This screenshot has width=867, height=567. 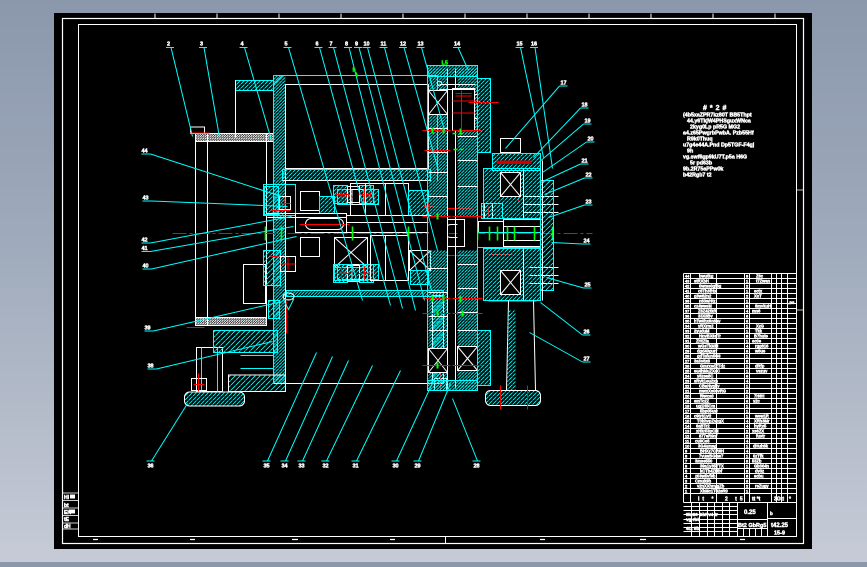 I want to click on svg-text: vg rb5, so click(x=693, y=519).